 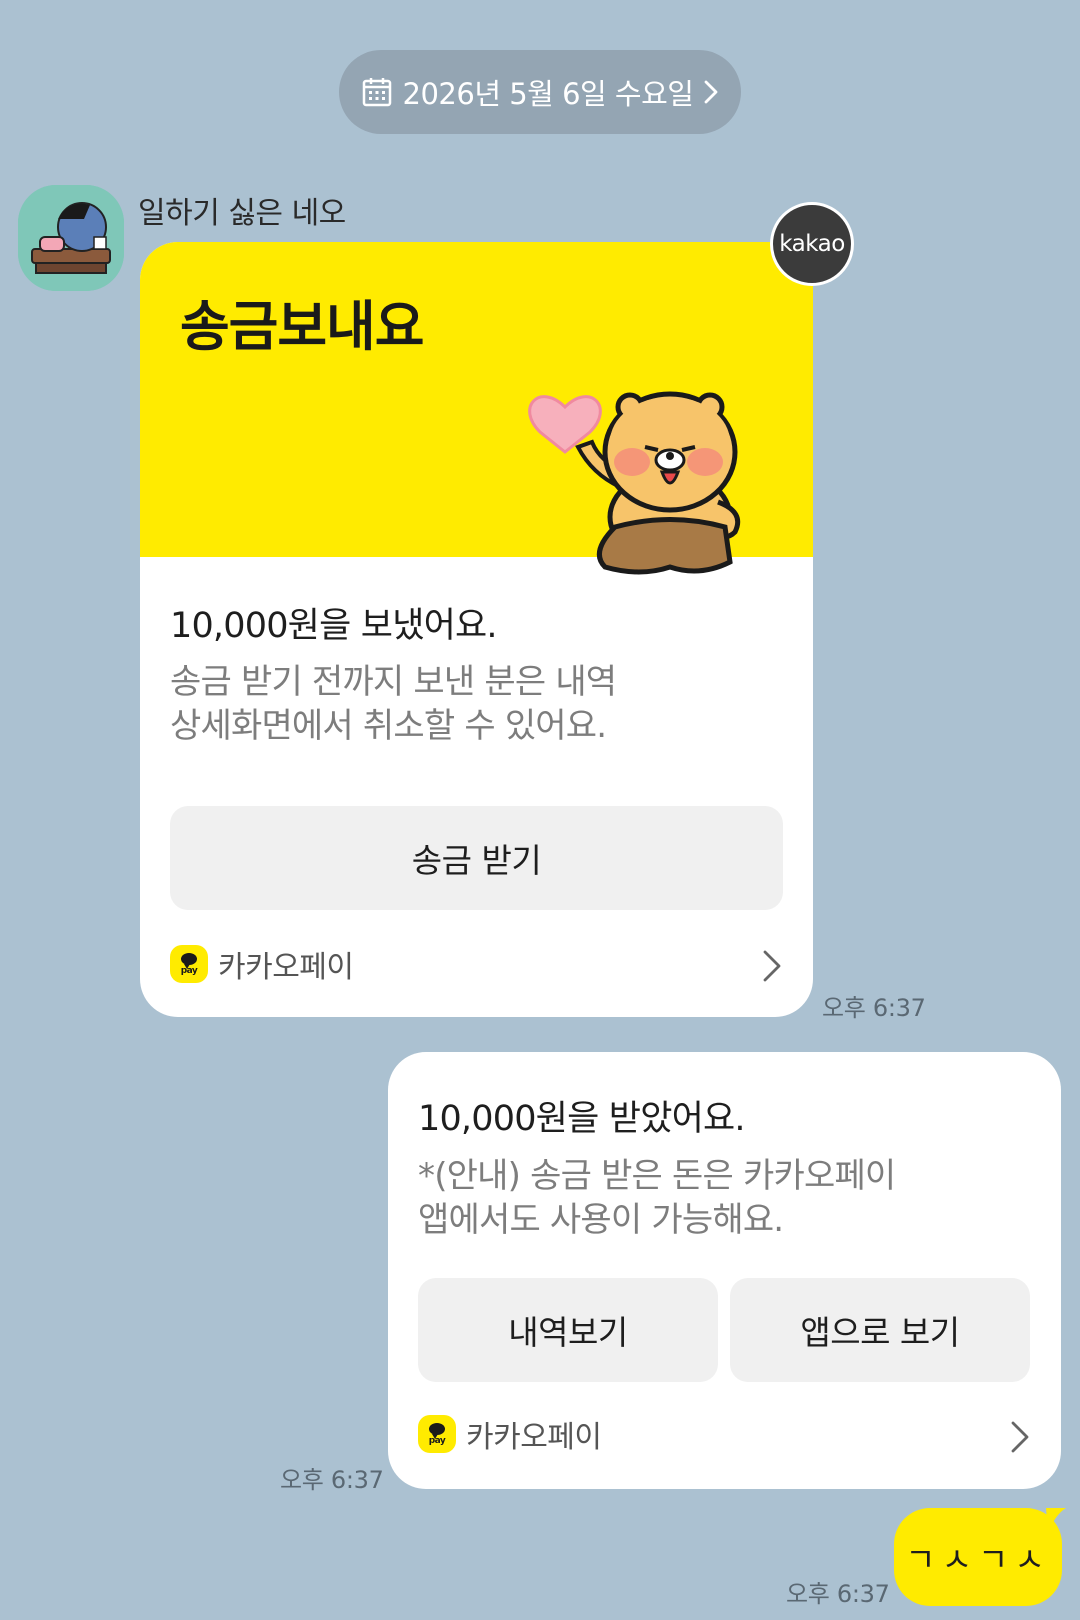 What do you see at coordinates (880, 1330) in the screenshot?
I see `view-in-app-button: 앱으로 보기` at bounding box center [880, 1330].